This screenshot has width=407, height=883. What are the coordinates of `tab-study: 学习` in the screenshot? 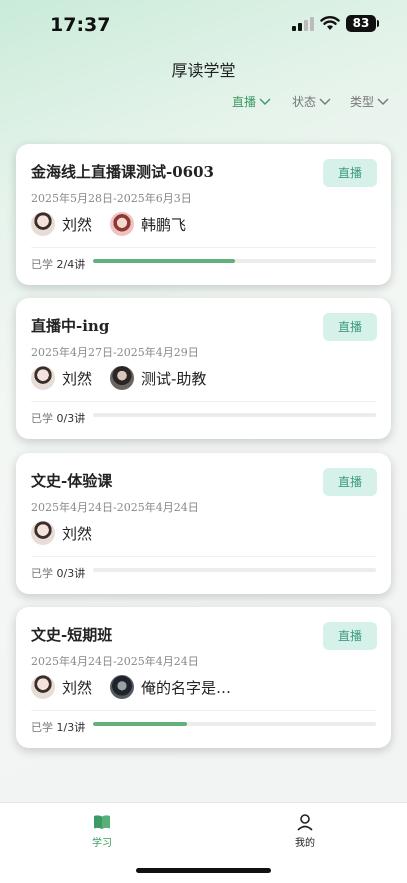 It's located at (102, 831).